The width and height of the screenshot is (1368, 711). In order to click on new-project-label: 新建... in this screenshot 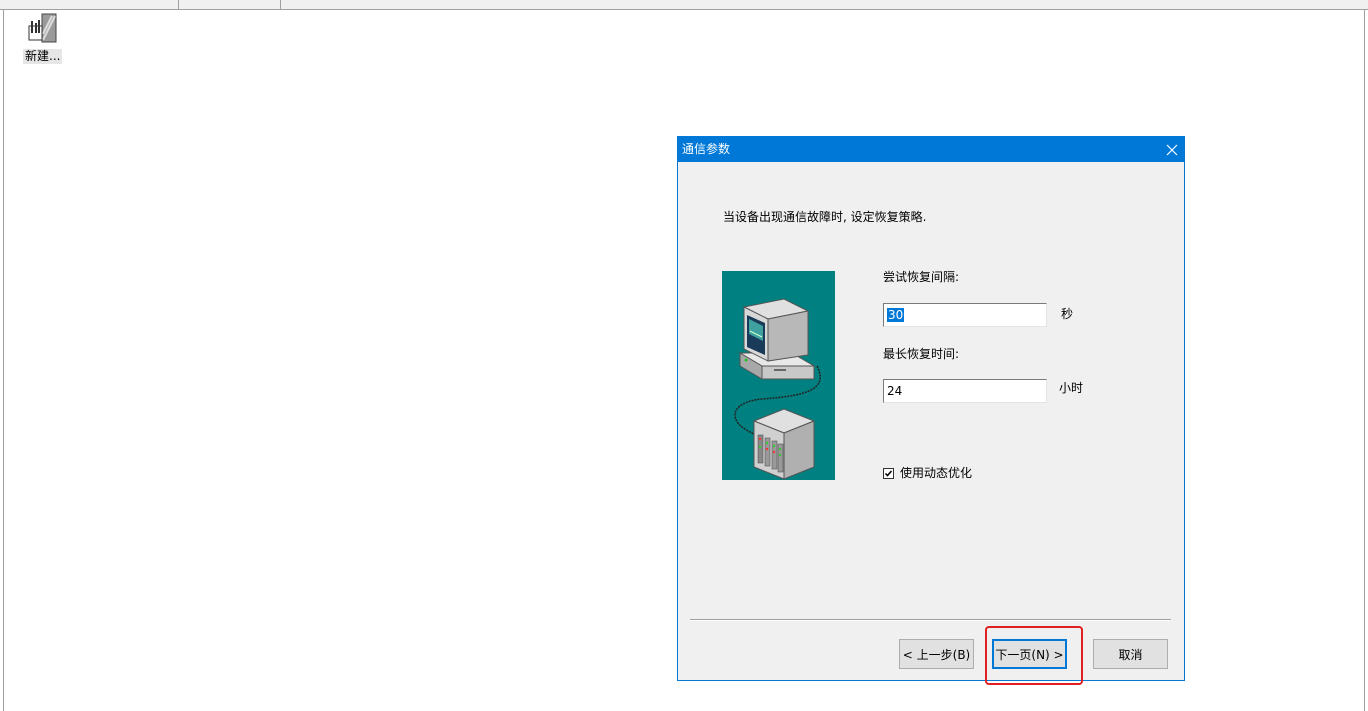, I will do `click(43, 56)`.